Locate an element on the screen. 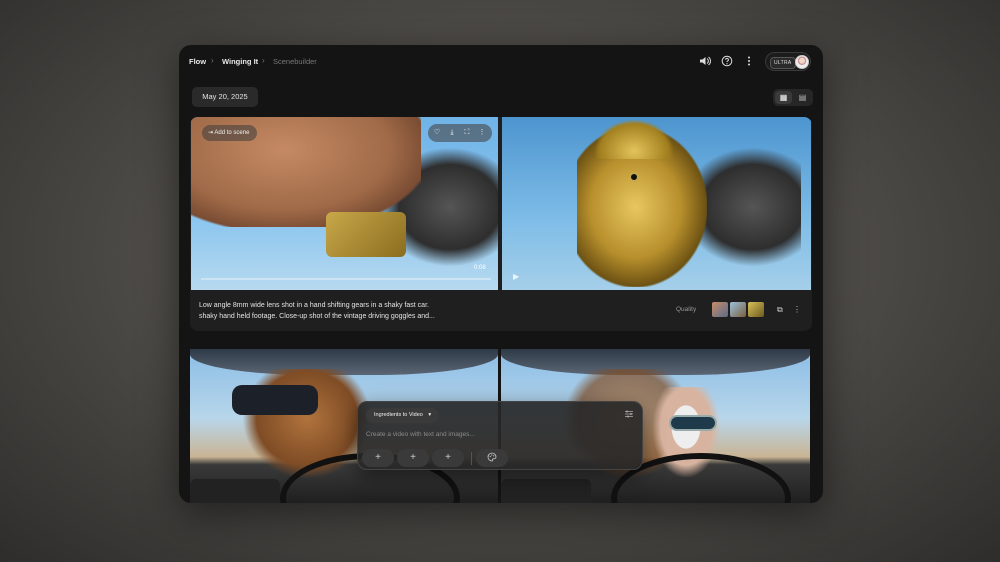  style-button is located at coordinates (492, 458).